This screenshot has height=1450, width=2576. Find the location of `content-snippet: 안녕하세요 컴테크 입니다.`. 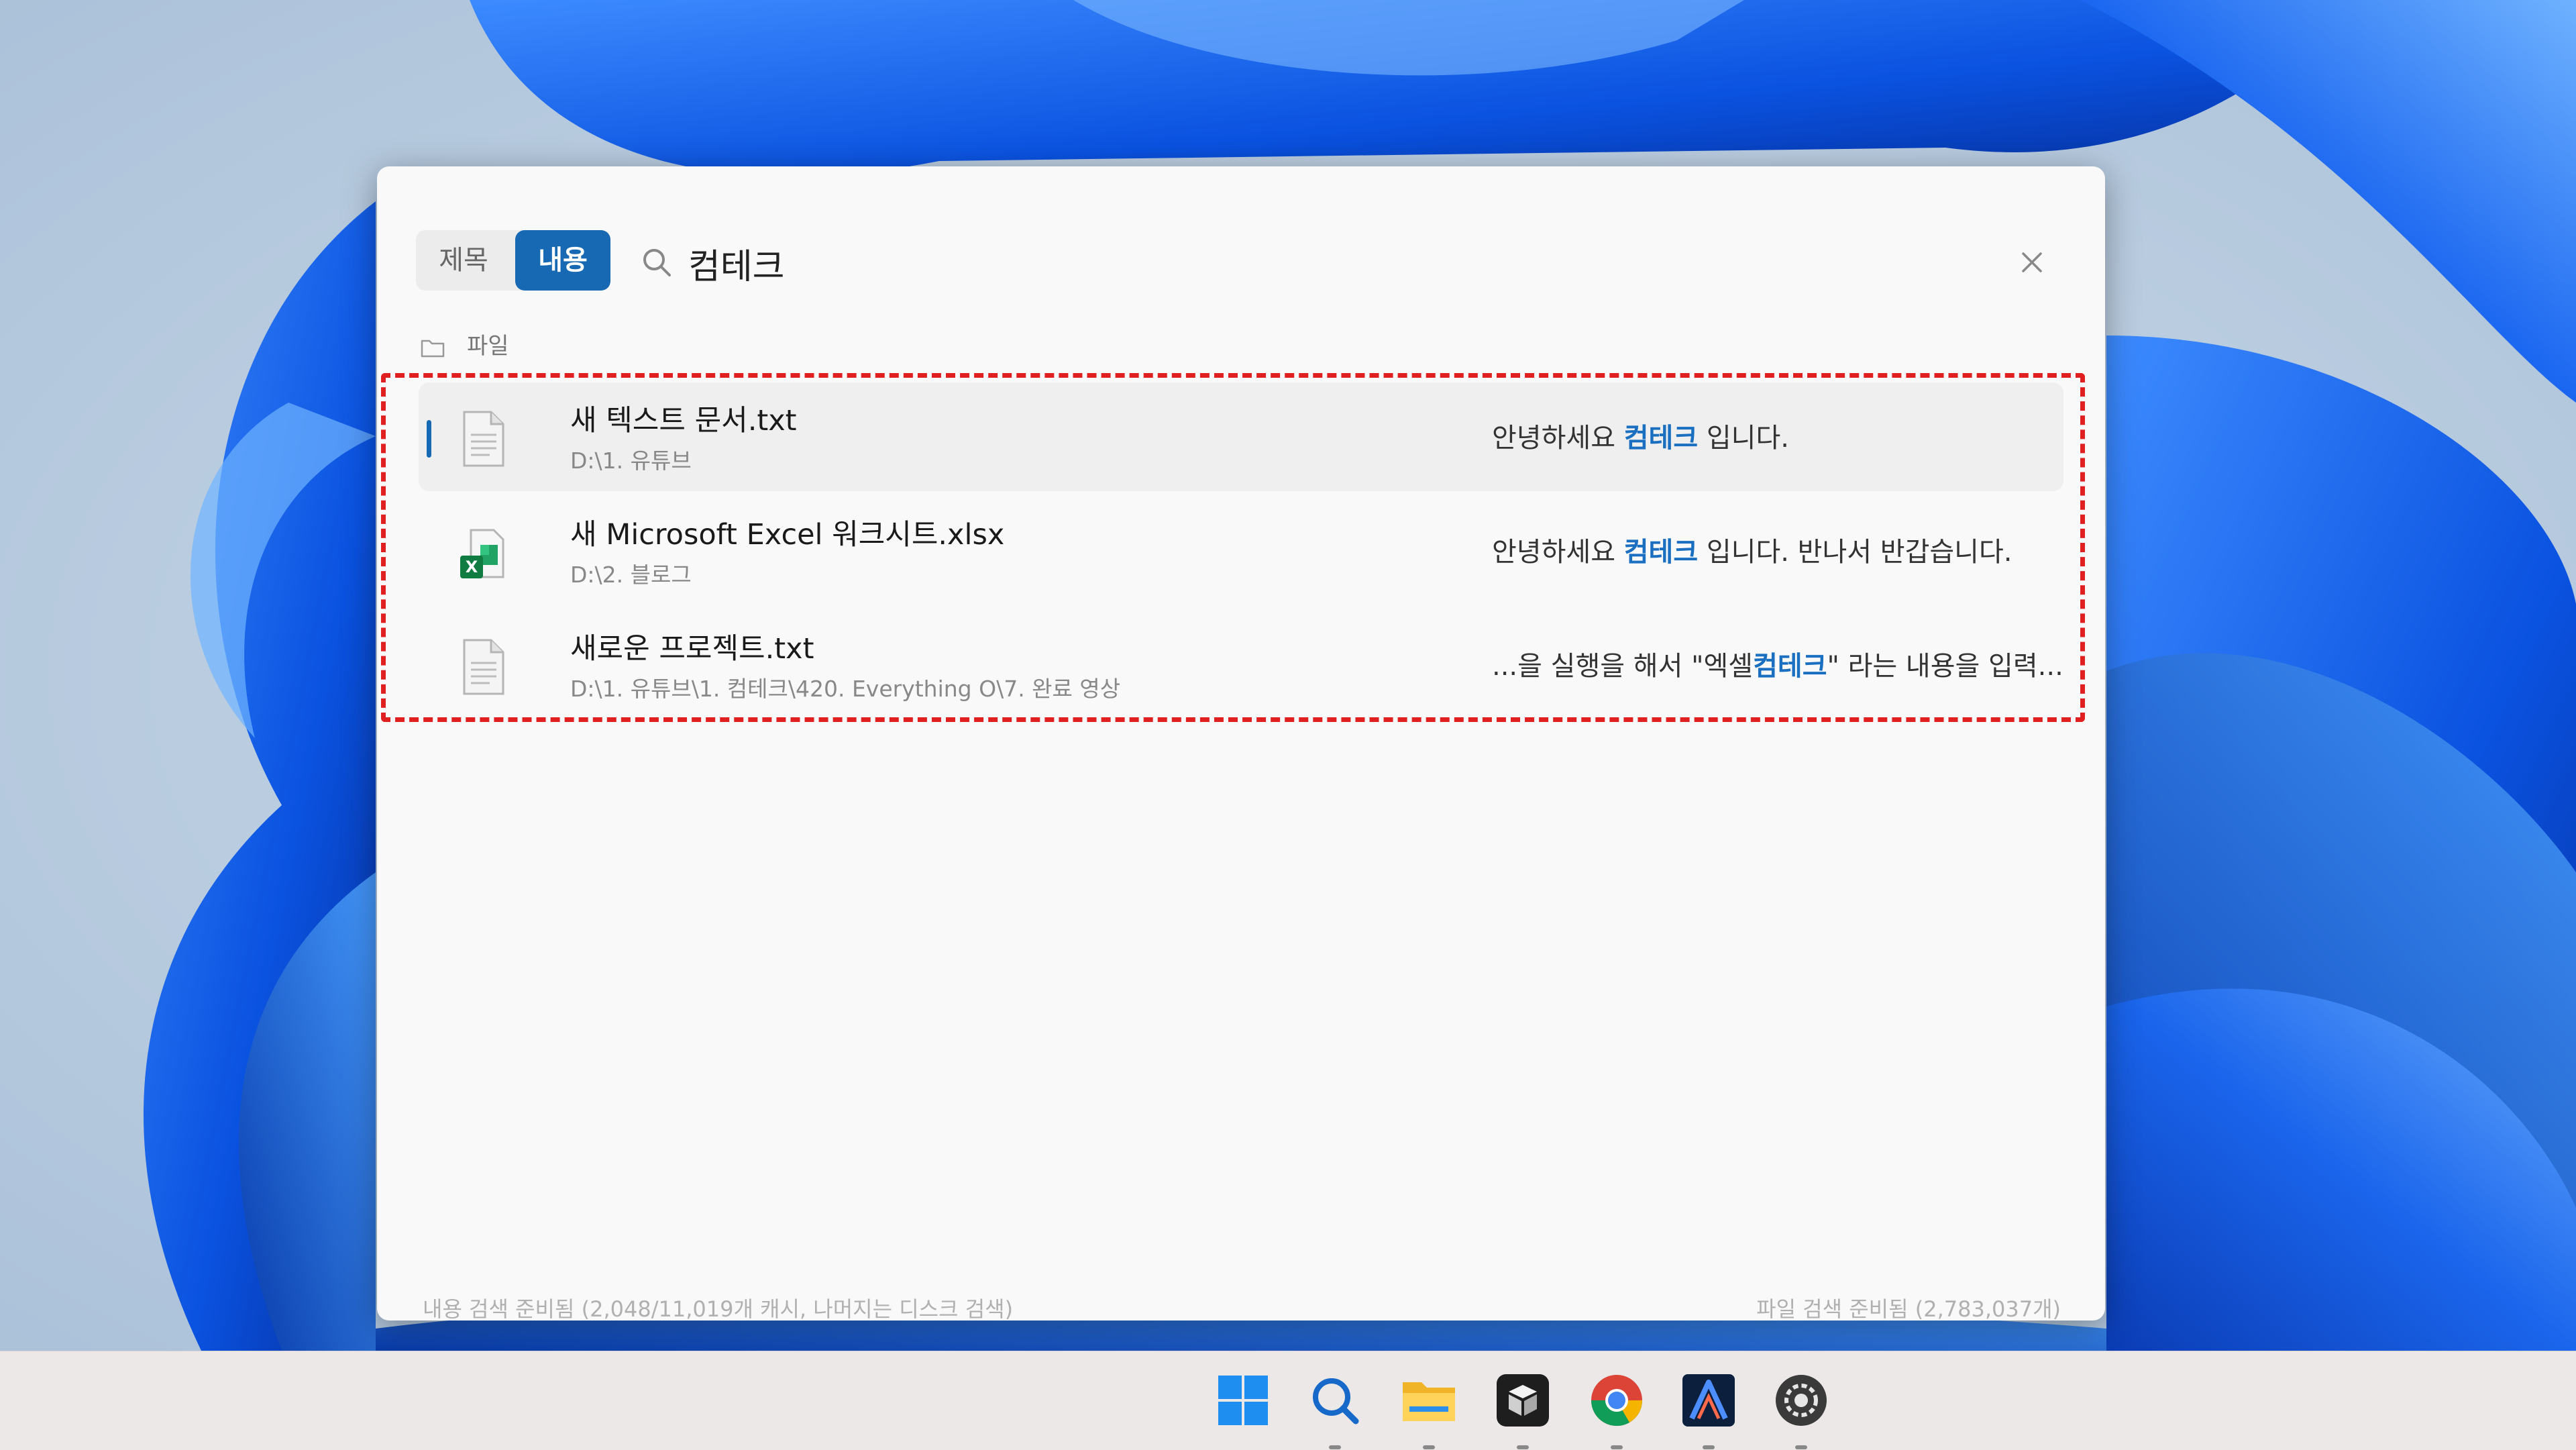

content-snippet: 안녕하세요 컴테크 입니다. is located at coordinates (1640, 438).